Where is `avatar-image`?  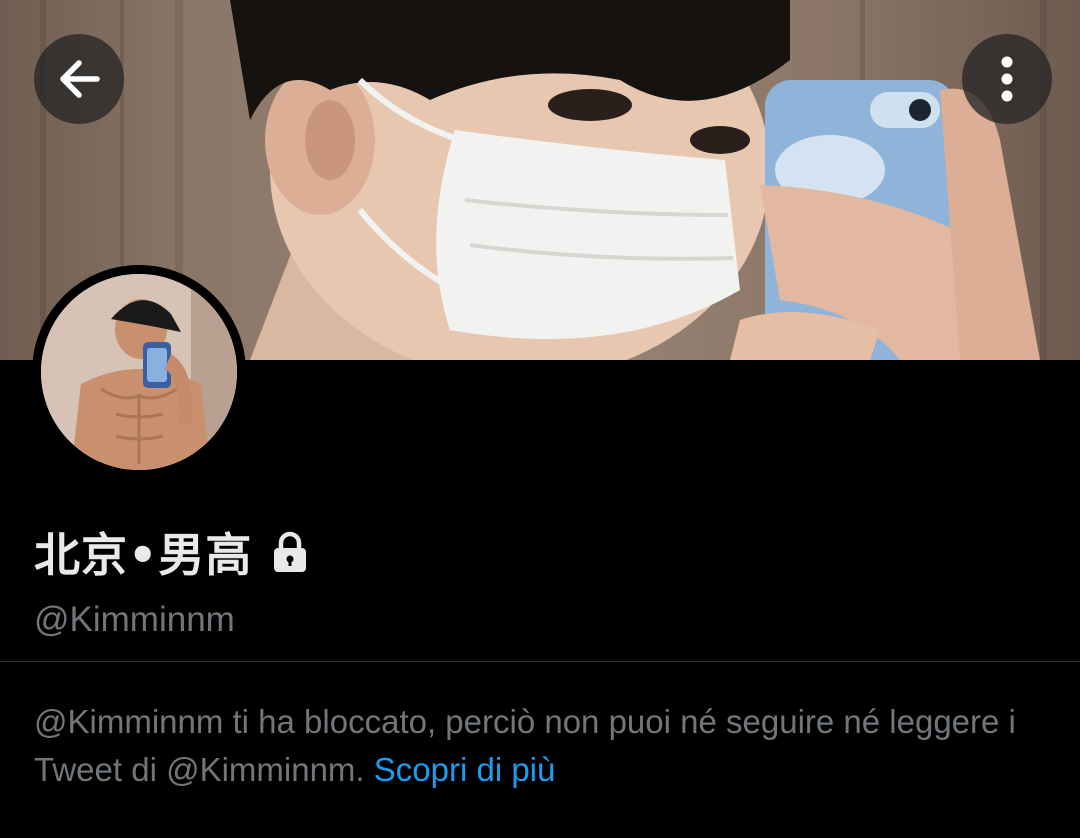
avatar-image is located at coordinates (139, 372).